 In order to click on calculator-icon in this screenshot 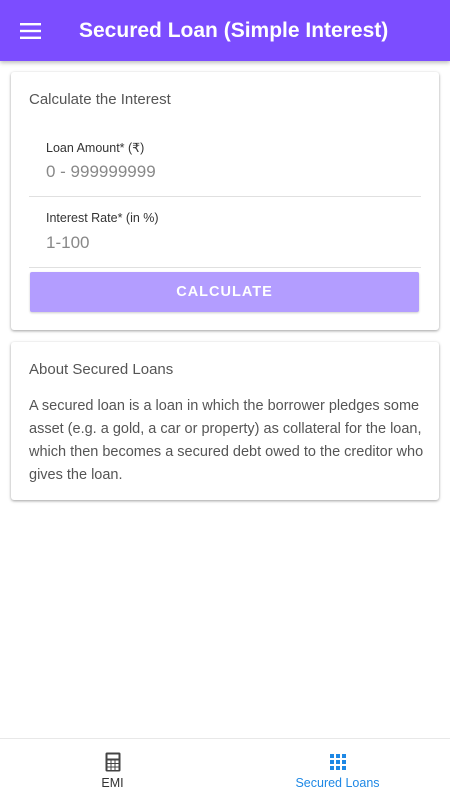, I will do `click(112, 762)`.